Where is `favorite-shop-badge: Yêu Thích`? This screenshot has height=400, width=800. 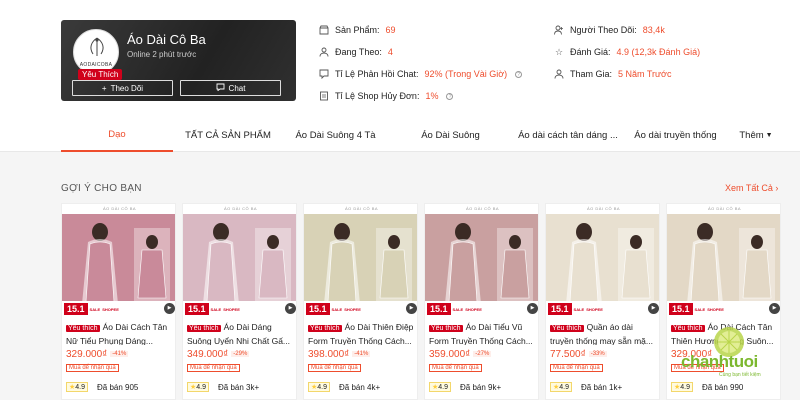 favorite-shop-badge: Yêu Thích is located at coordinates (100, 74).